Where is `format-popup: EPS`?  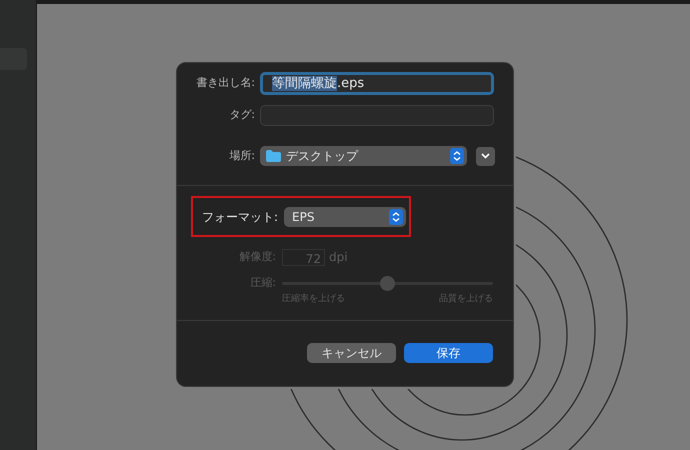 format-popup: EPS is located at coordinates (345, 216).